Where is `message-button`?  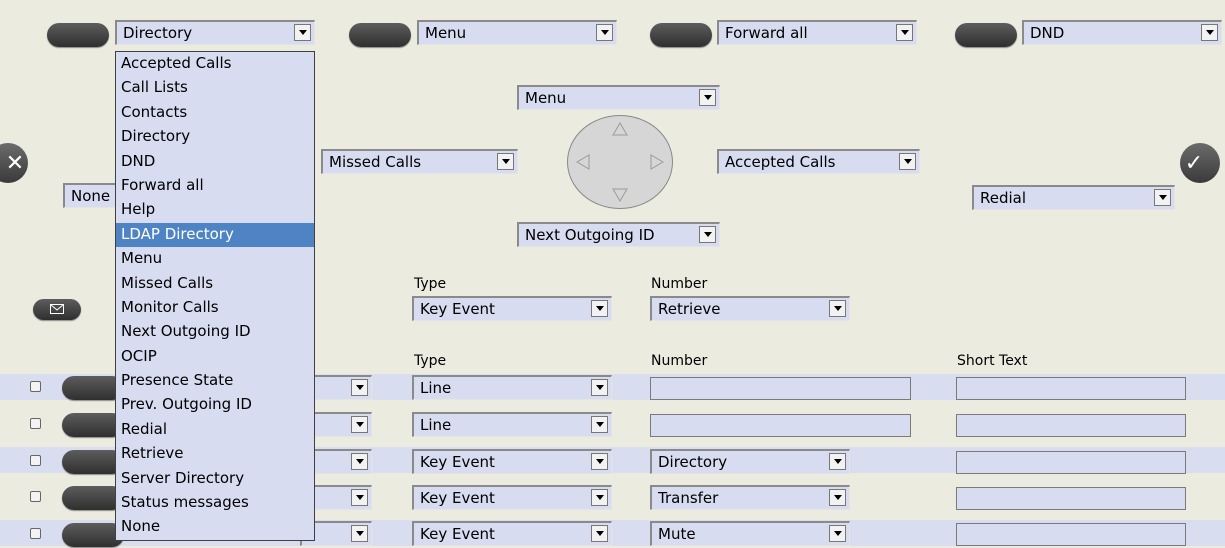
message-button is located at coordinates (57, 309).